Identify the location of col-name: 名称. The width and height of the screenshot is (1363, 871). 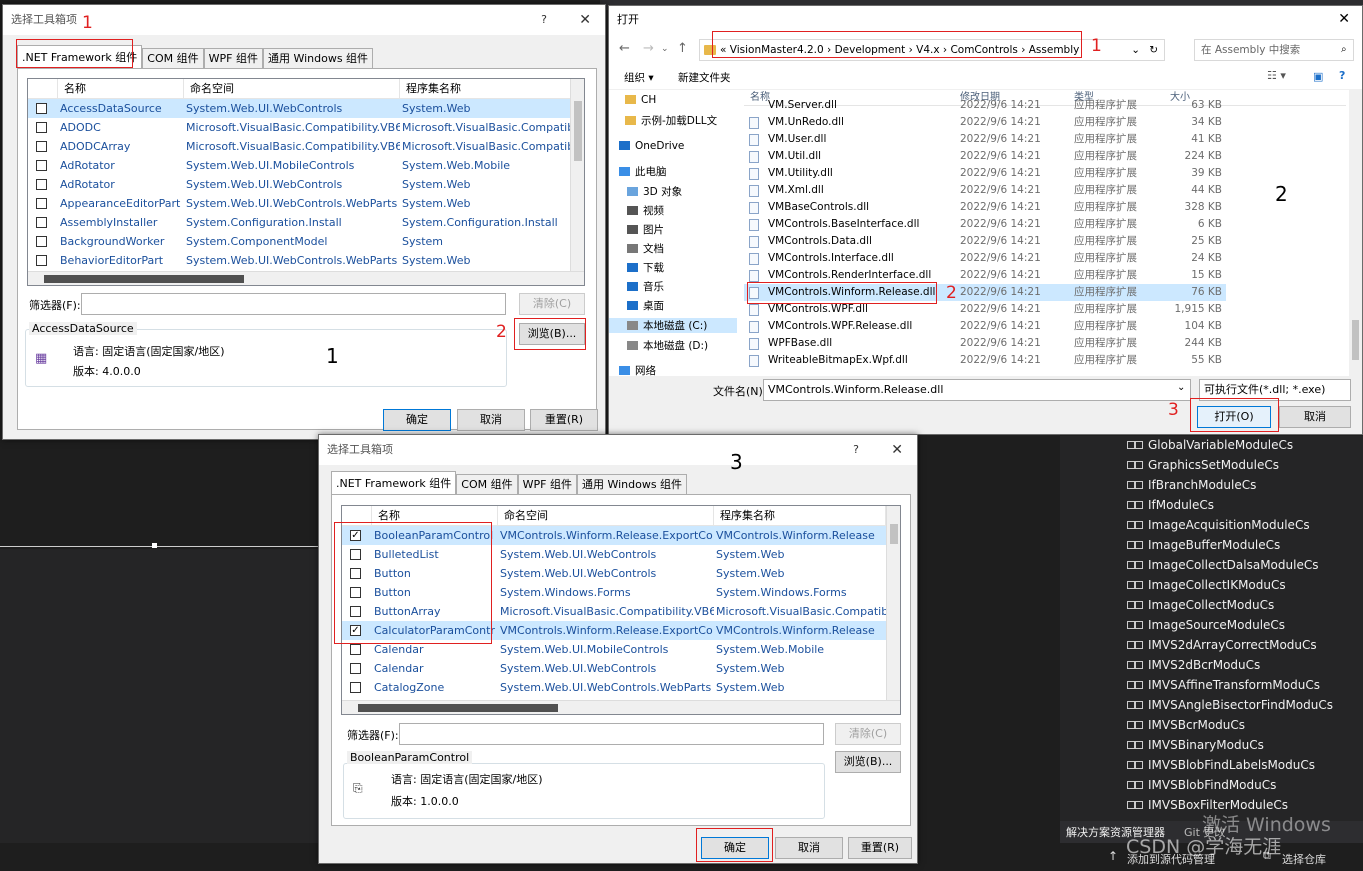
(121, 88).